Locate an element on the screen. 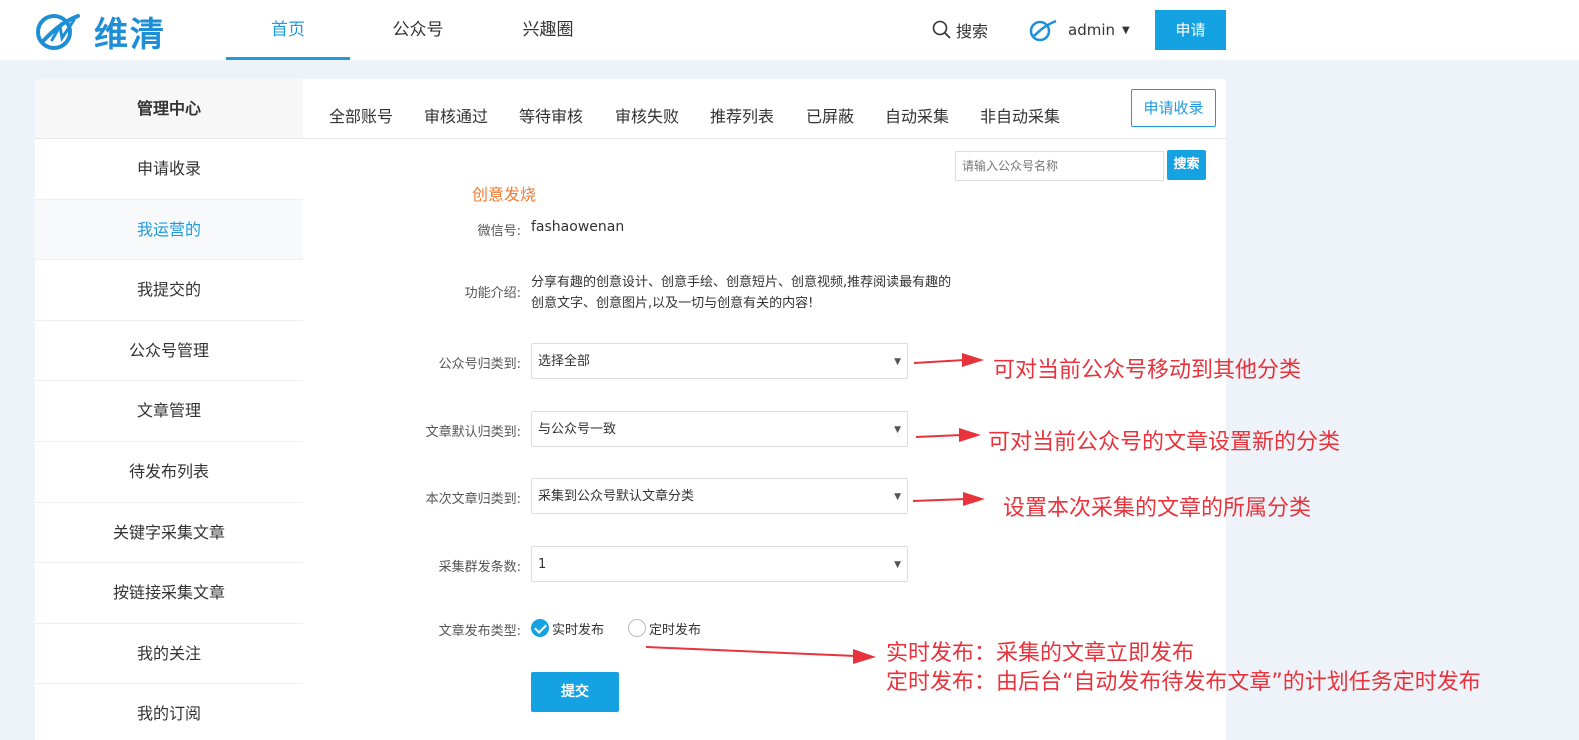 This screenshot has height=740, width=1579. sidebar-item-link-collect: 按链接采集文章 is located at coordinates (169, 593).